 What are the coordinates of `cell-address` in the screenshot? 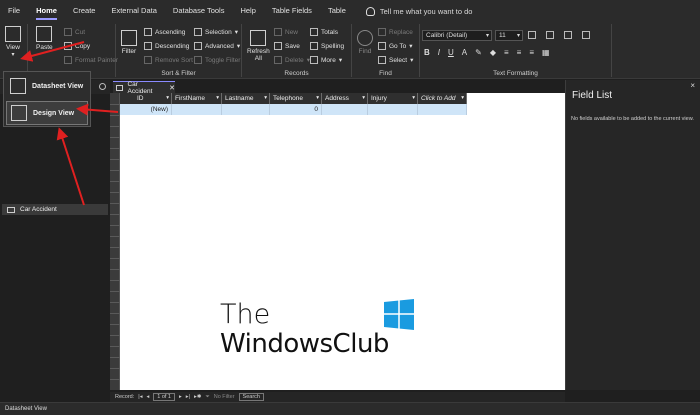 It's located at (345, 109).